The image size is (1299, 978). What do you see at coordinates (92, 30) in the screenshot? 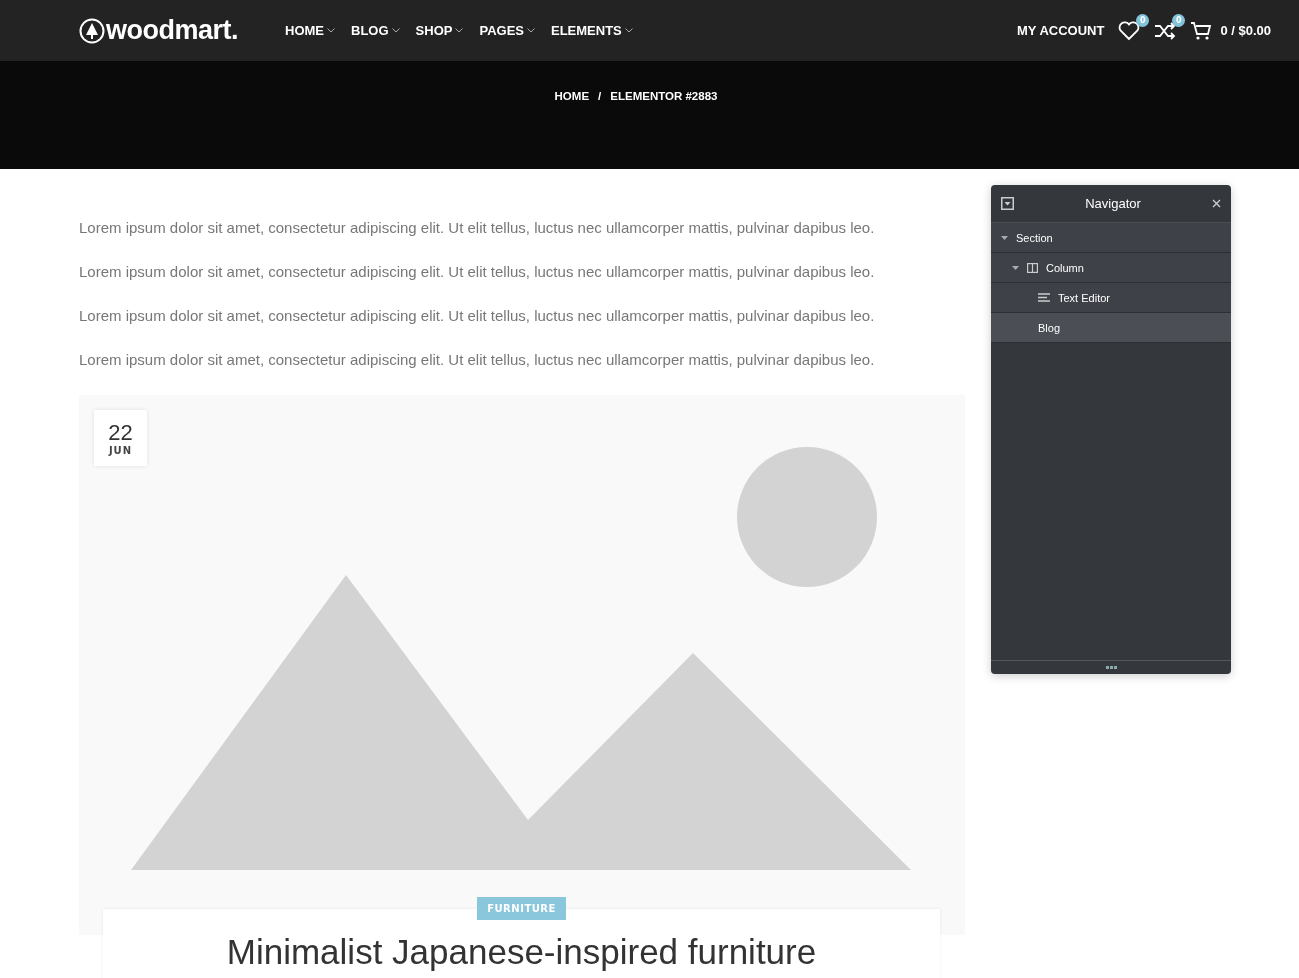
I see `tree-icon` at bounding box center [92, 30].